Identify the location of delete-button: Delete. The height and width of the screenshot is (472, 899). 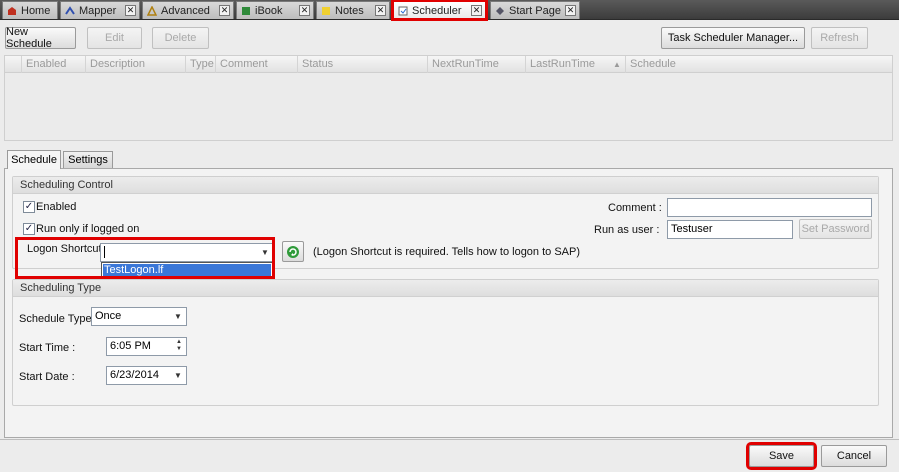
(180, 38).